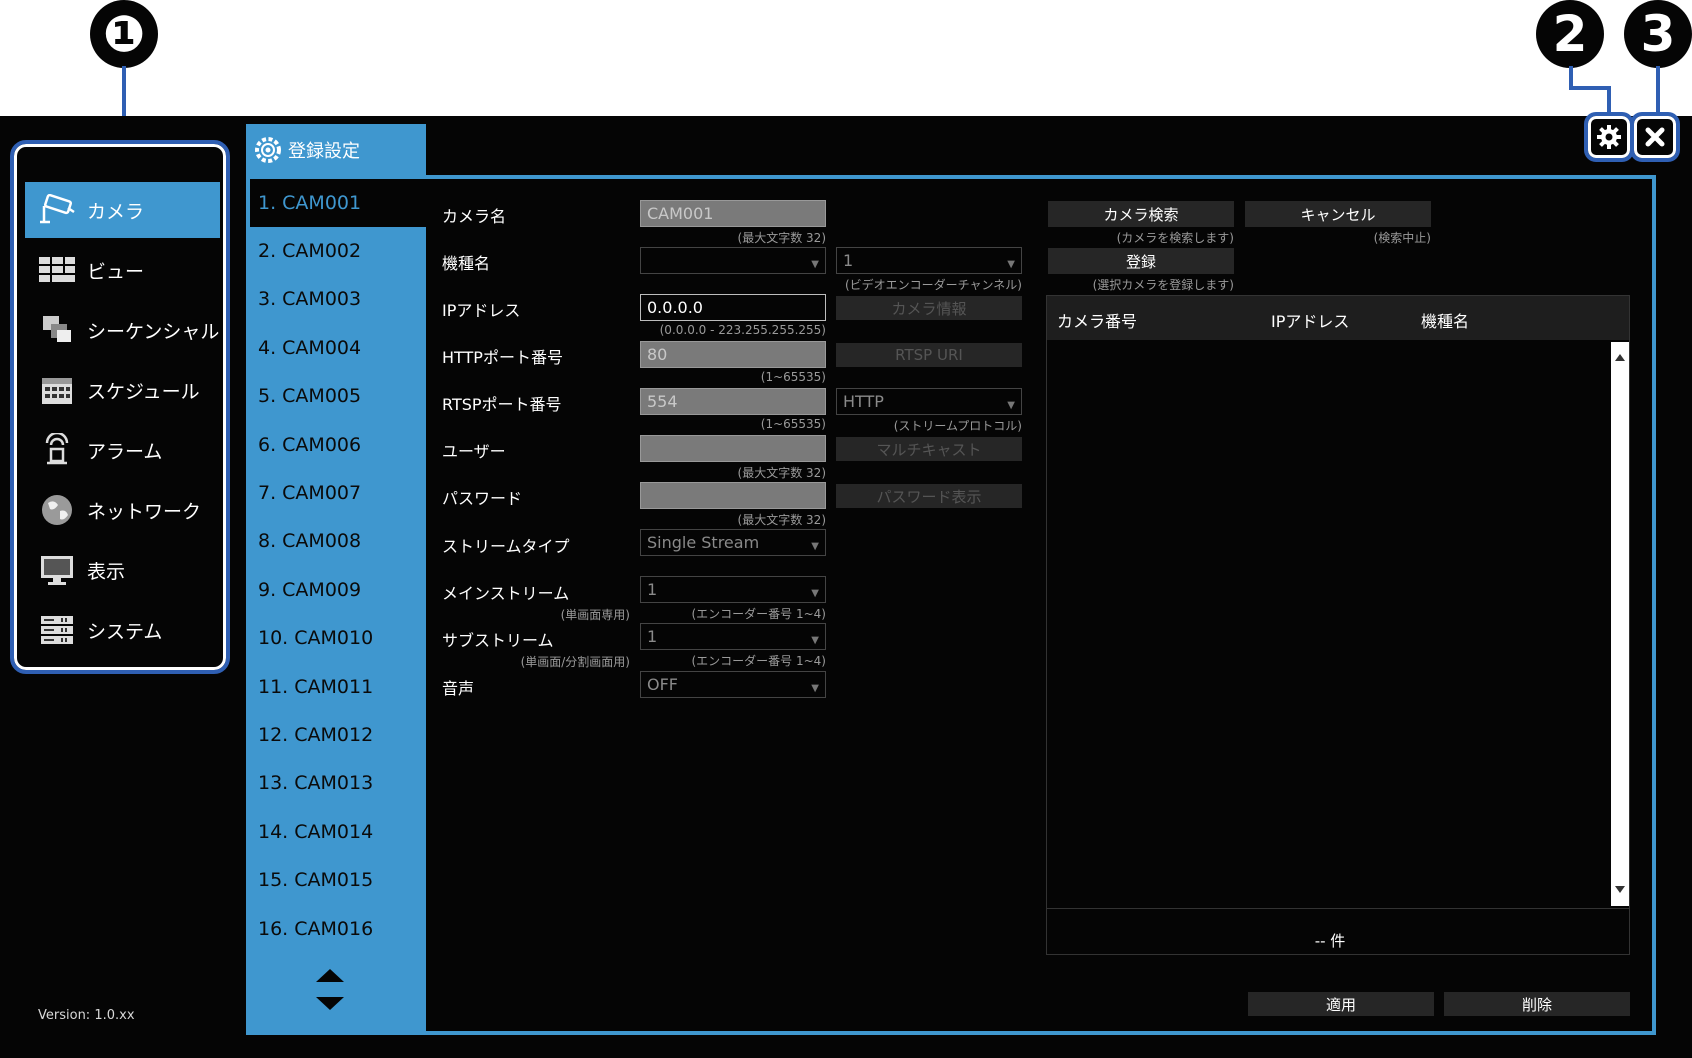 The height and width of the screenshot is (1058, 1692). What do you see at coordinates (1620, 624) in the screenshot?
I see `results-scrollbar` at bounding box center [1620, 624].